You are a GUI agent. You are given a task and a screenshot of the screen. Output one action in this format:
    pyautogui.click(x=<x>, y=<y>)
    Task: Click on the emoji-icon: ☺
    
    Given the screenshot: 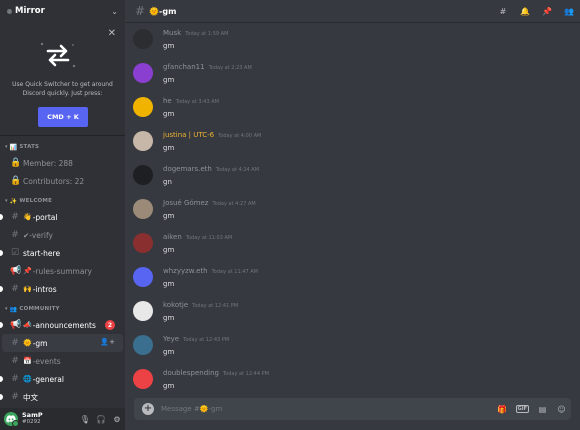 What is the action you would take?
    pyautogui.click(x=561, y=409)
    